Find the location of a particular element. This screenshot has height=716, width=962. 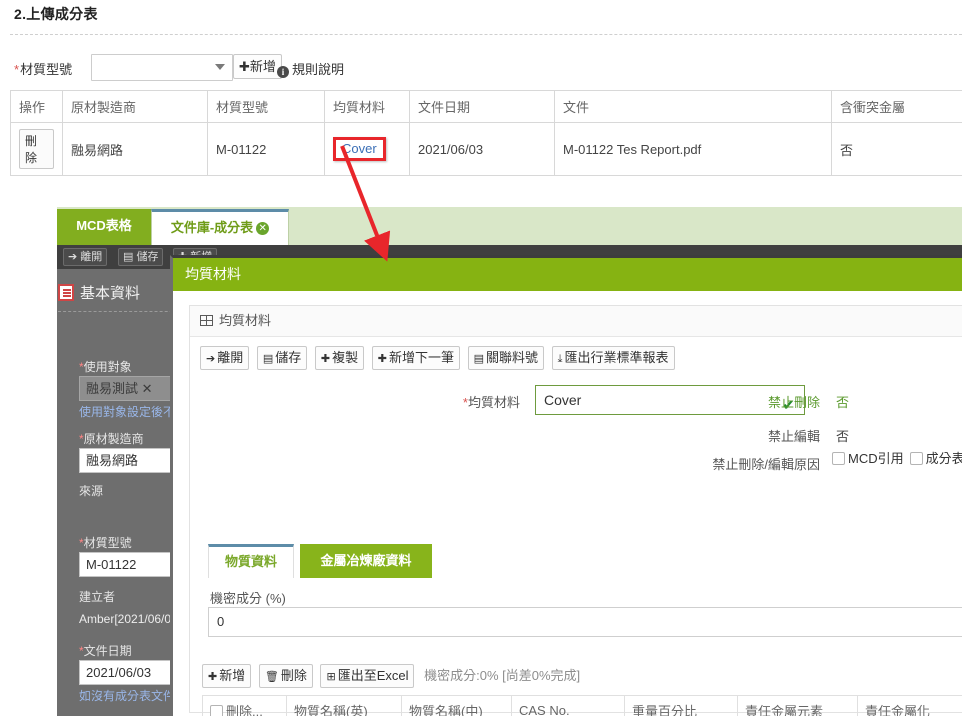

grid-export-excel-button: ⊞ 匯出至Excel is located at coordinates (367, 676).